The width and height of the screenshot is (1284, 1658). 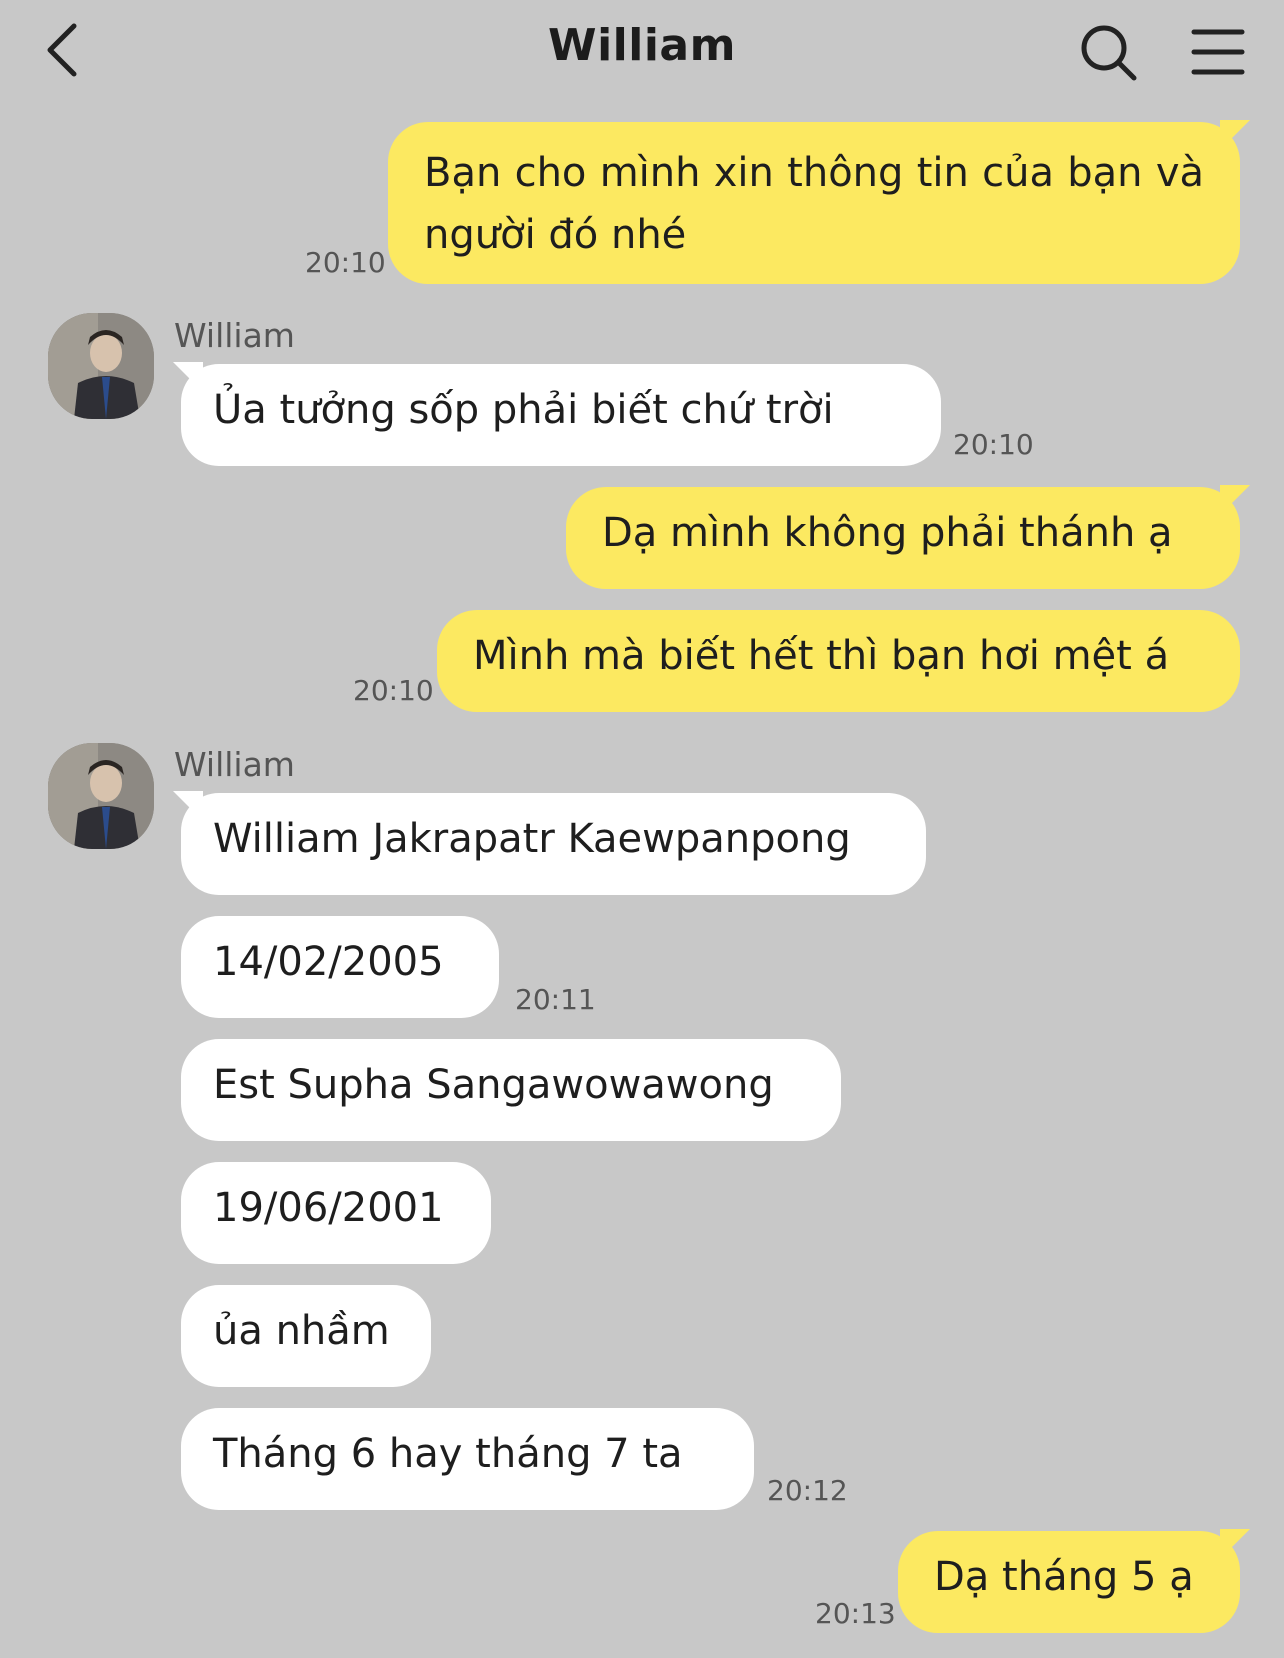 I want to click on menu-icon, so click(x=1218, y=52).